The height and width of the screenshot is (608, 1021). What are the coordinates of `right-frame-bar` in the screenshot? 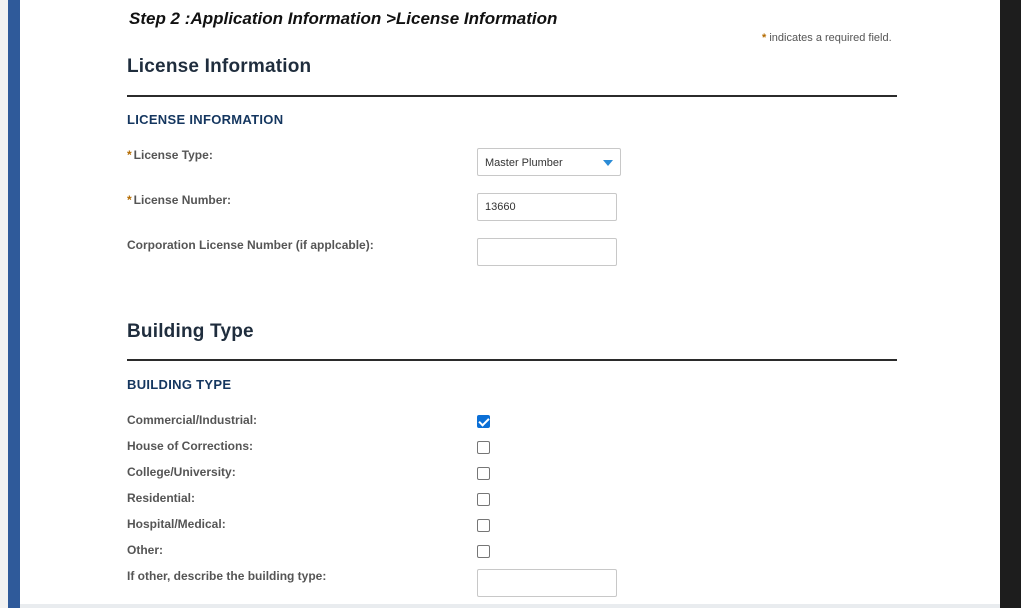 It's located at (1010, 304).